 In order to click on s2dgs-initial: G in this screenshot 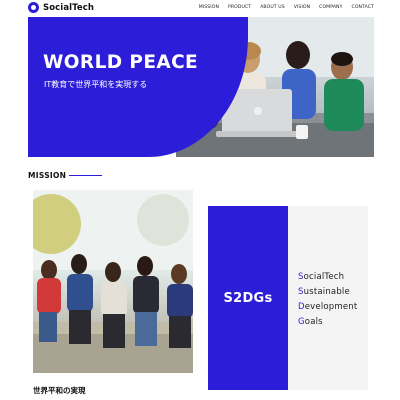, I will do `click(301, 322)`.